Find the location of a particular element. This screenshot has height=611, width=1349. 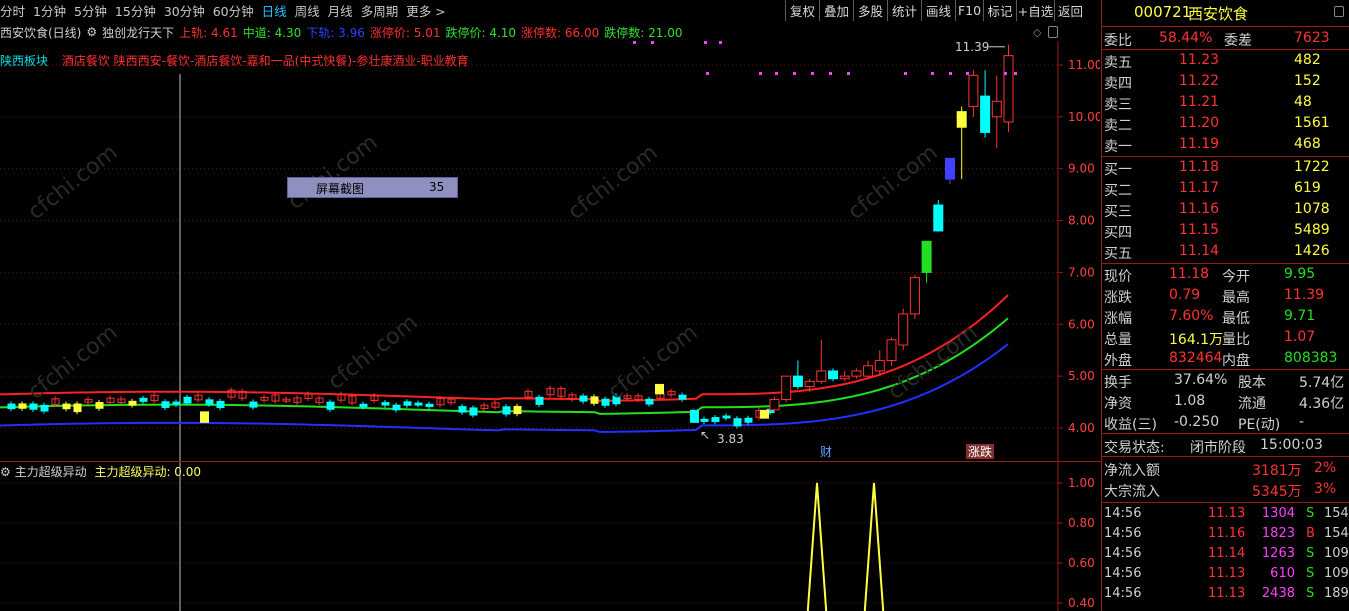

period-tab-9: 多周期 is located at coordinates (380, 10).